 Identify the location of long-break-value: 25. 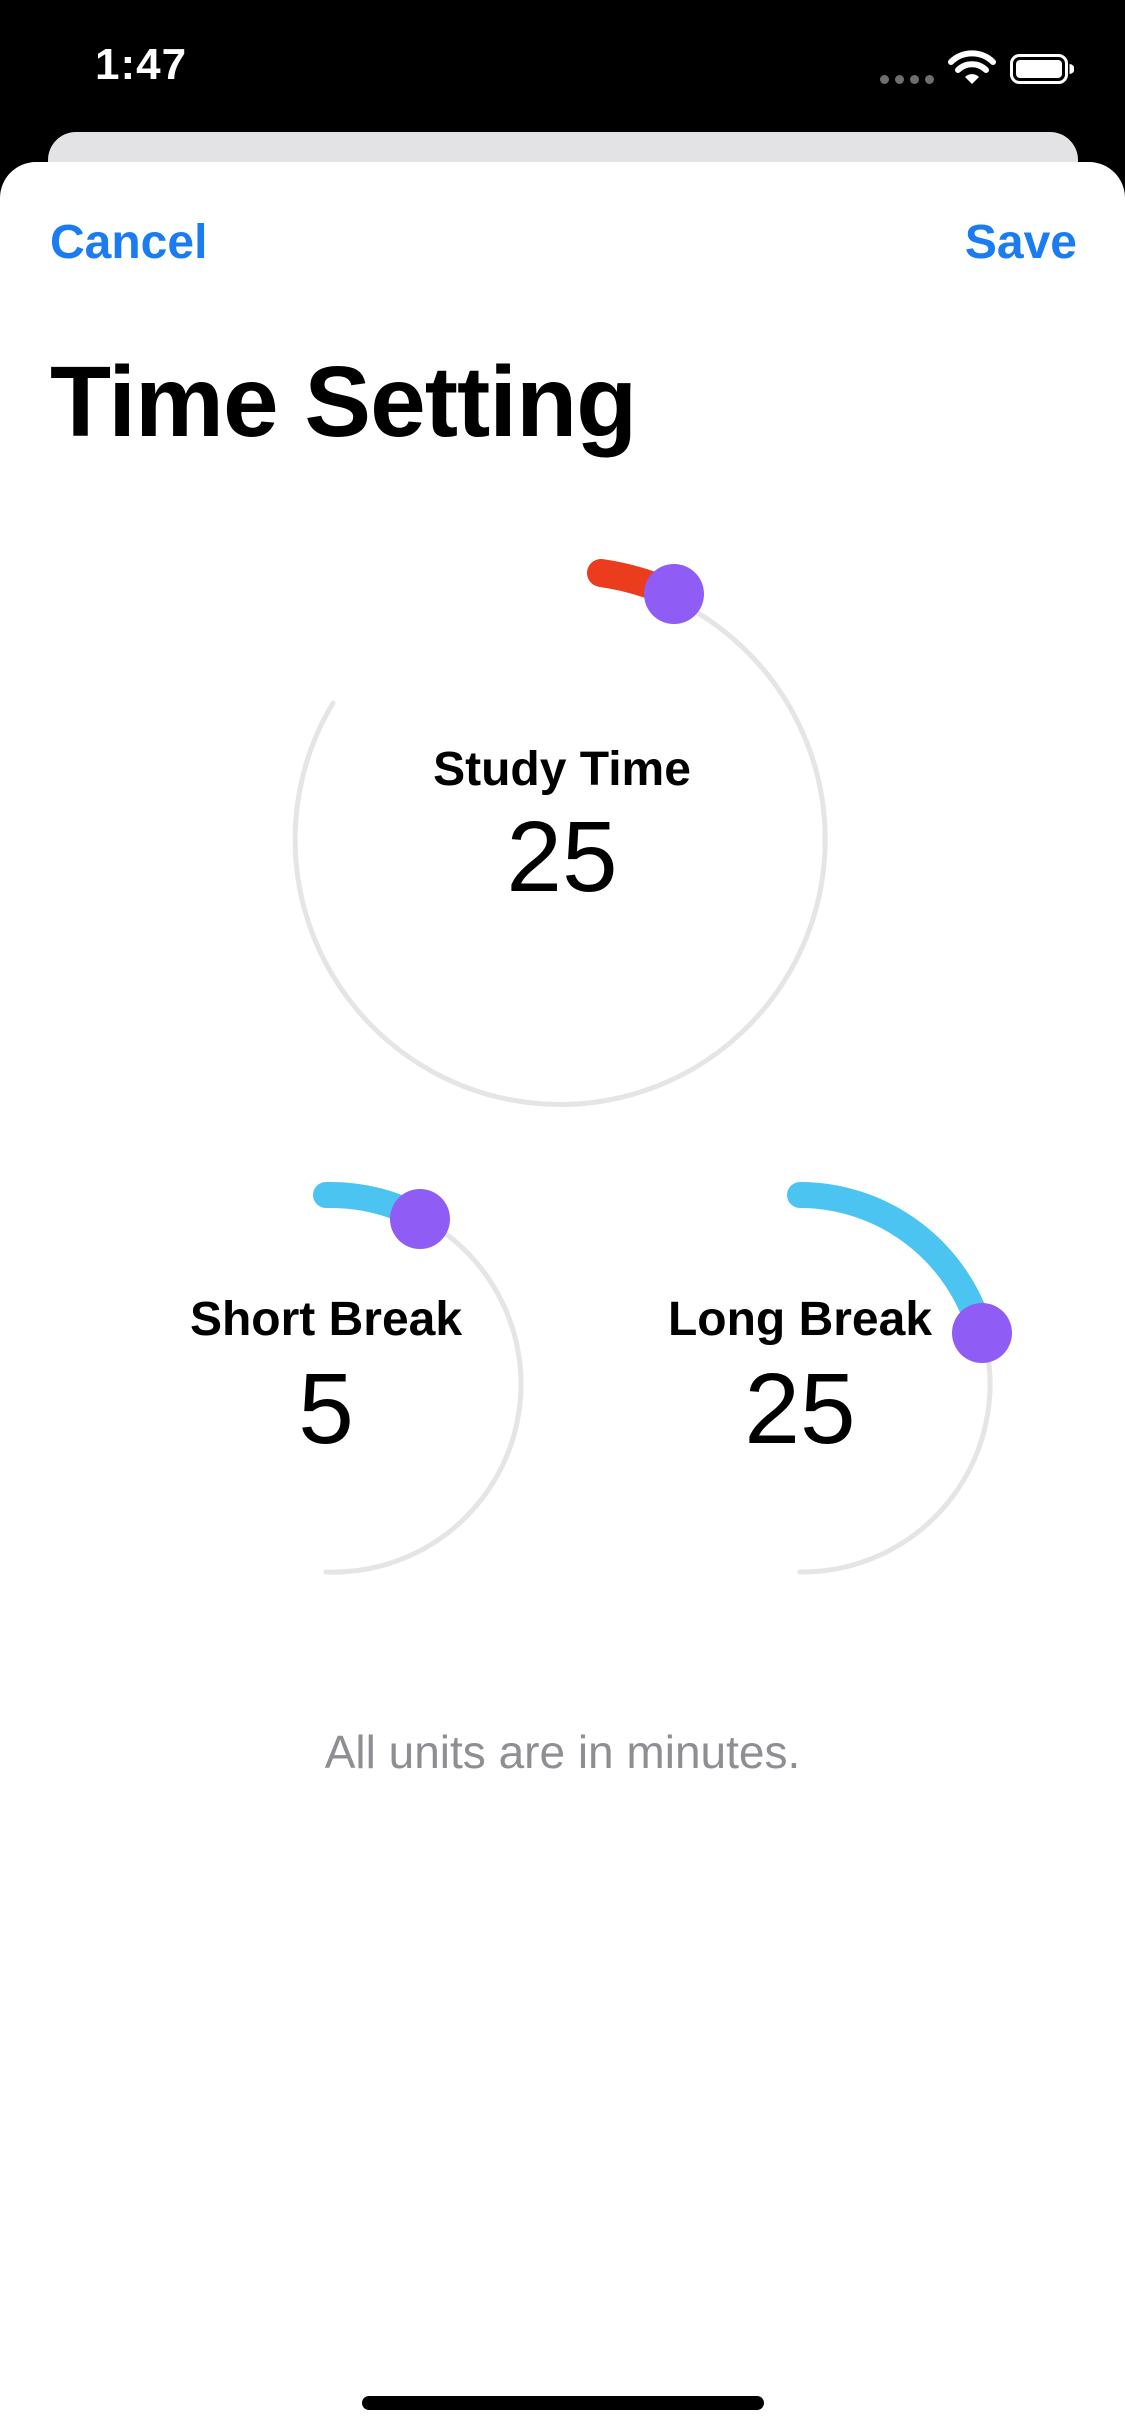
(800, 1409).